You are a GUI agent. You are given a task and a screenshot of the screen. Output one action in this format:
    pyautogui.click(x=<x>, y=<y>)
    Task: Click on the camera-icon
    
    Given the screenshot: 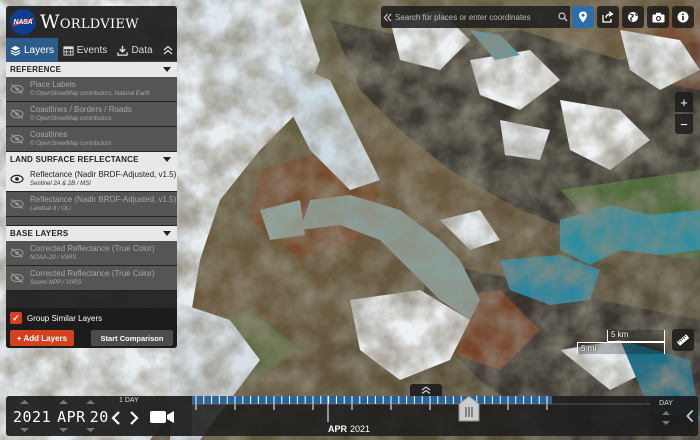 What is the action you would take?
    pyautogui.click(x=658, y=17)
    